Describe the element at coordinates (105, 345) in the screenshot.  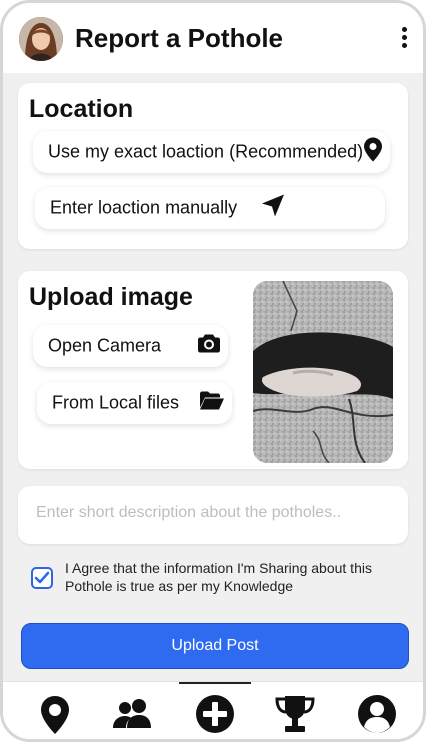
I see `open-camera-label: Open Camera` at that location.